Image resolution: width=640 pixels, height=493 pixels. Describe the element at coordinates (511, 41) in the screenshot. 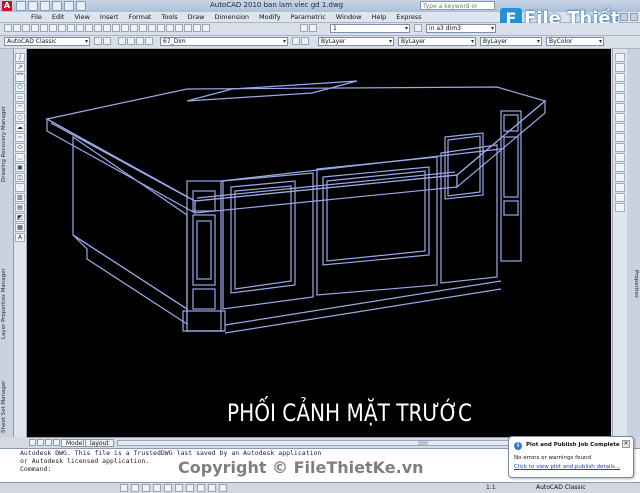

I see `lineweight-dropdown: ByLayer` at that location.